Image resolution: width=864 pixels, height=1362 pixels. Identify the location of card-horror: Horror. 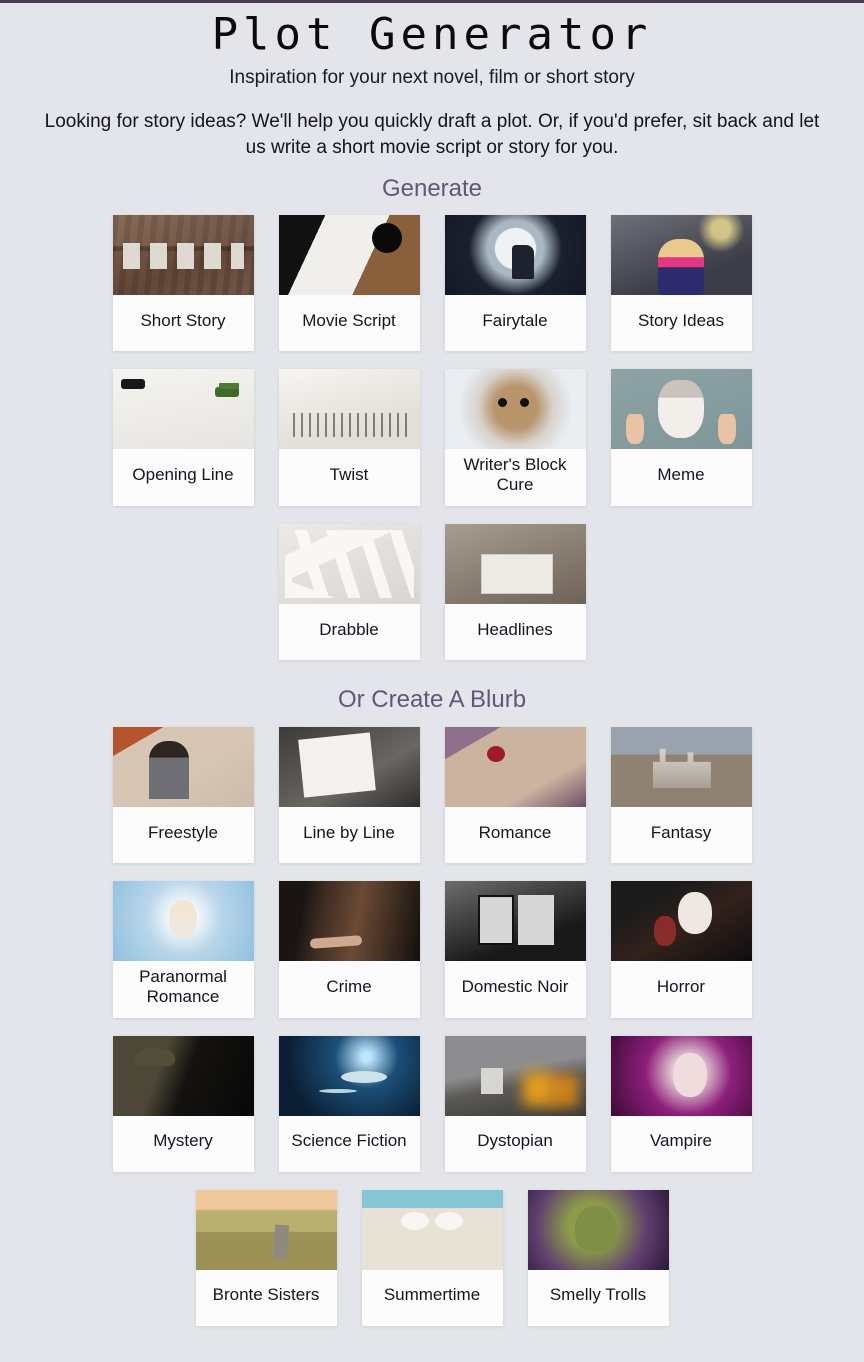
(681, 949).